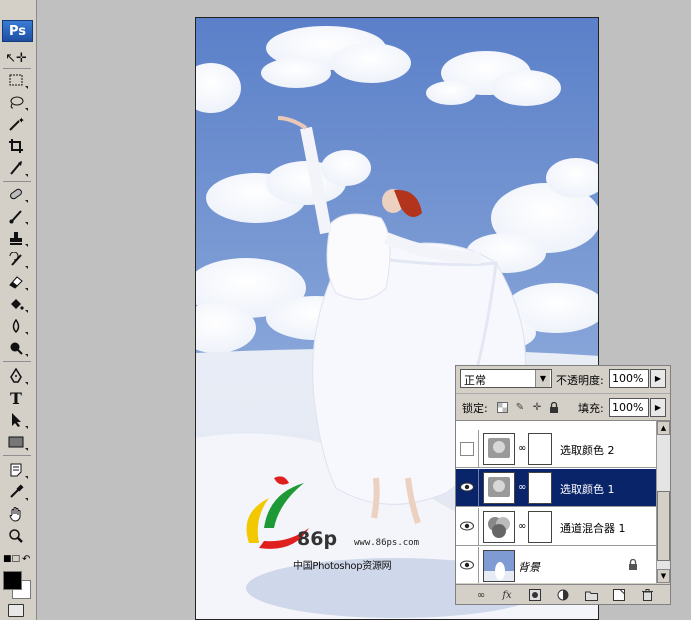 The width and height of the screenshot is (691, 620). I want to click on brush-icon, so click(16, 216).